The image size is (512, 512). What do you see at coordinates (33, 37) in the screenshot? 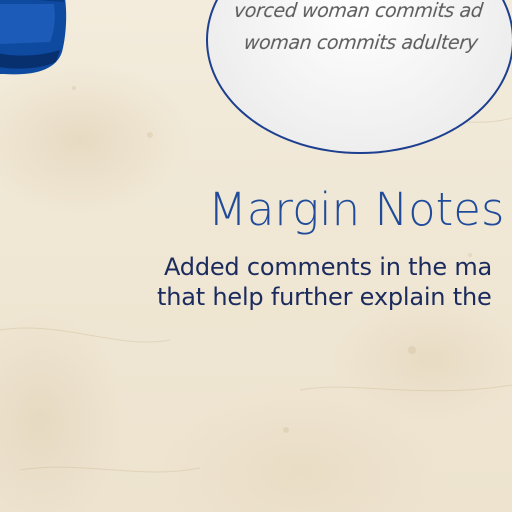
I see `ink-blot-icon` at bounding box center [33, 37].